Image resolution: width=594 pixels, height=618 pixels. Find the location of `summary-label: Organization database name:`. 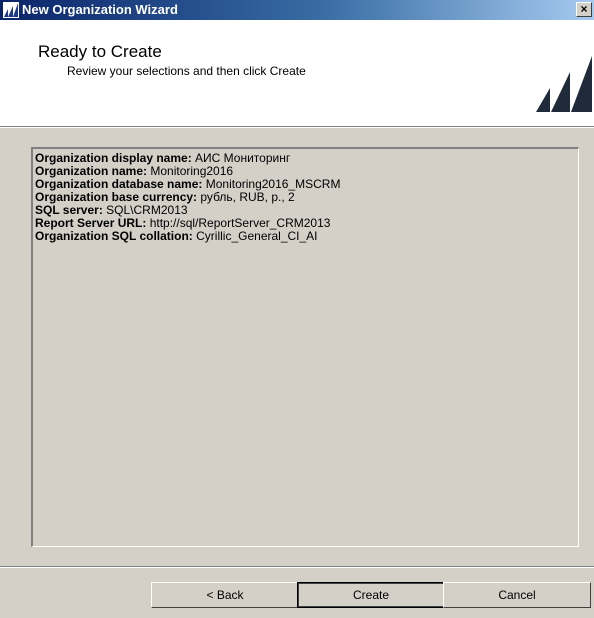

summary-label: Organization database name: is located at coordinates (119, 184).